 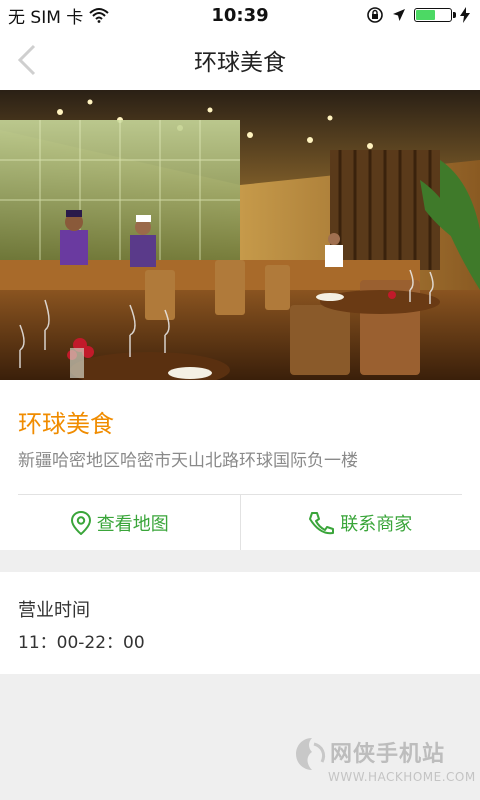 I want to click on view-map-label: 查看地图, so click(x=132, y=524).